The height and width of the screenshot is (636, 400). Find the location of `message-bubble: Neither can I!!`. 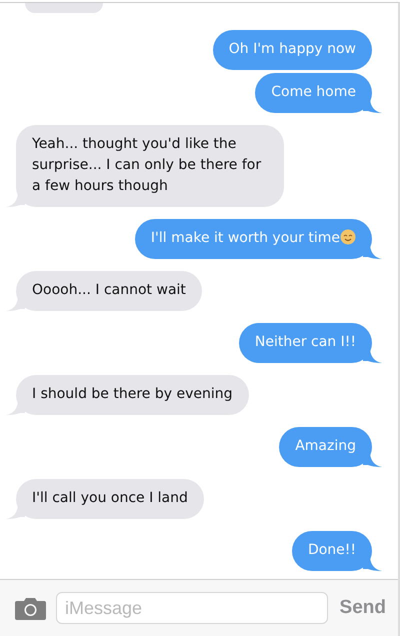

message-bubble: Neither can I!! is located at coordinates (305, 343).